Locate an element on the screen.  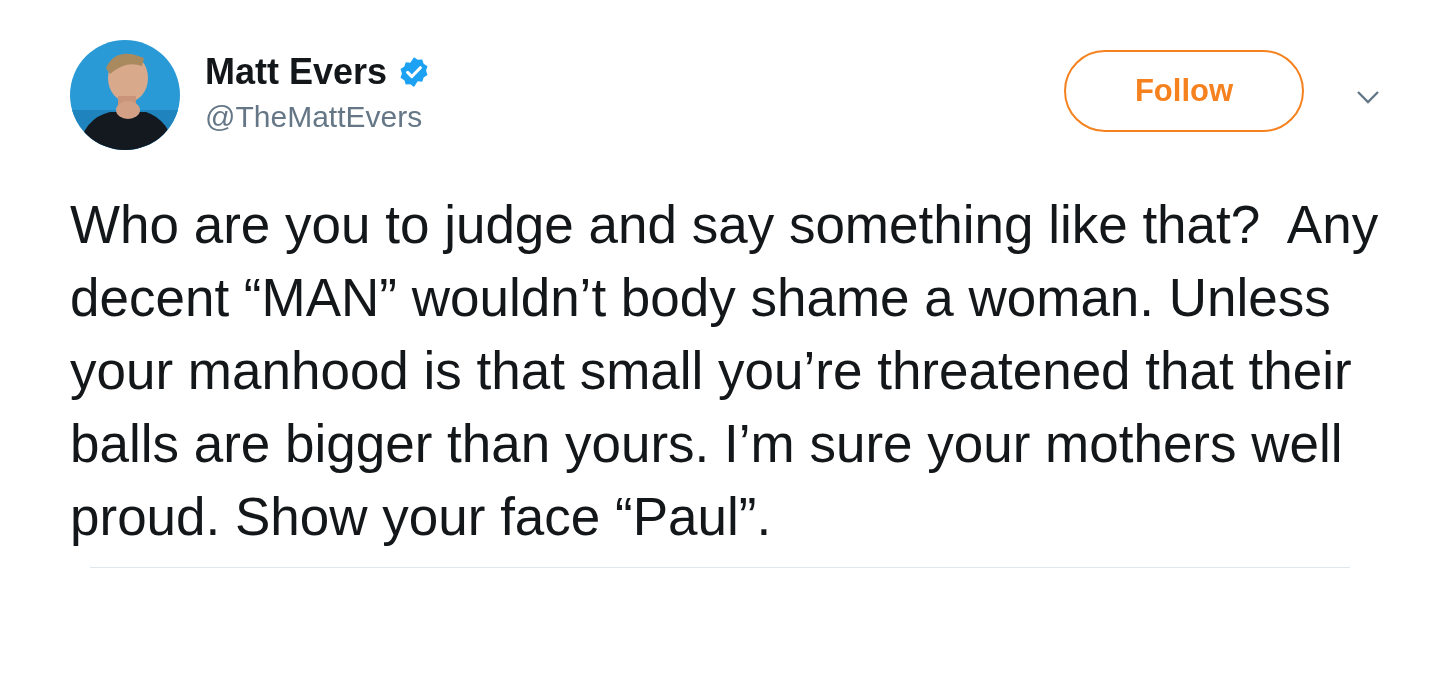
chevron-down-icon is located at coordinates (1368, 97).